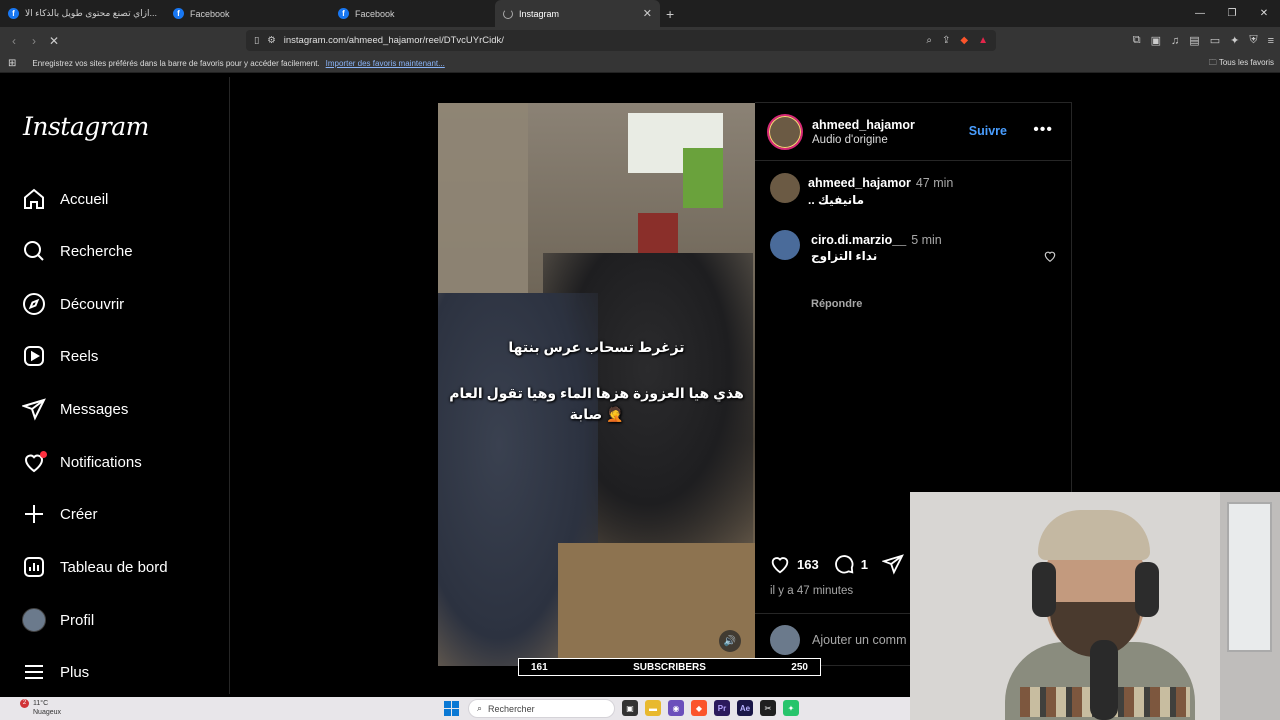 This screenshot has width=1280, height=720. I want to click on sidebar-item-label: Recherche, so click(96, 251).